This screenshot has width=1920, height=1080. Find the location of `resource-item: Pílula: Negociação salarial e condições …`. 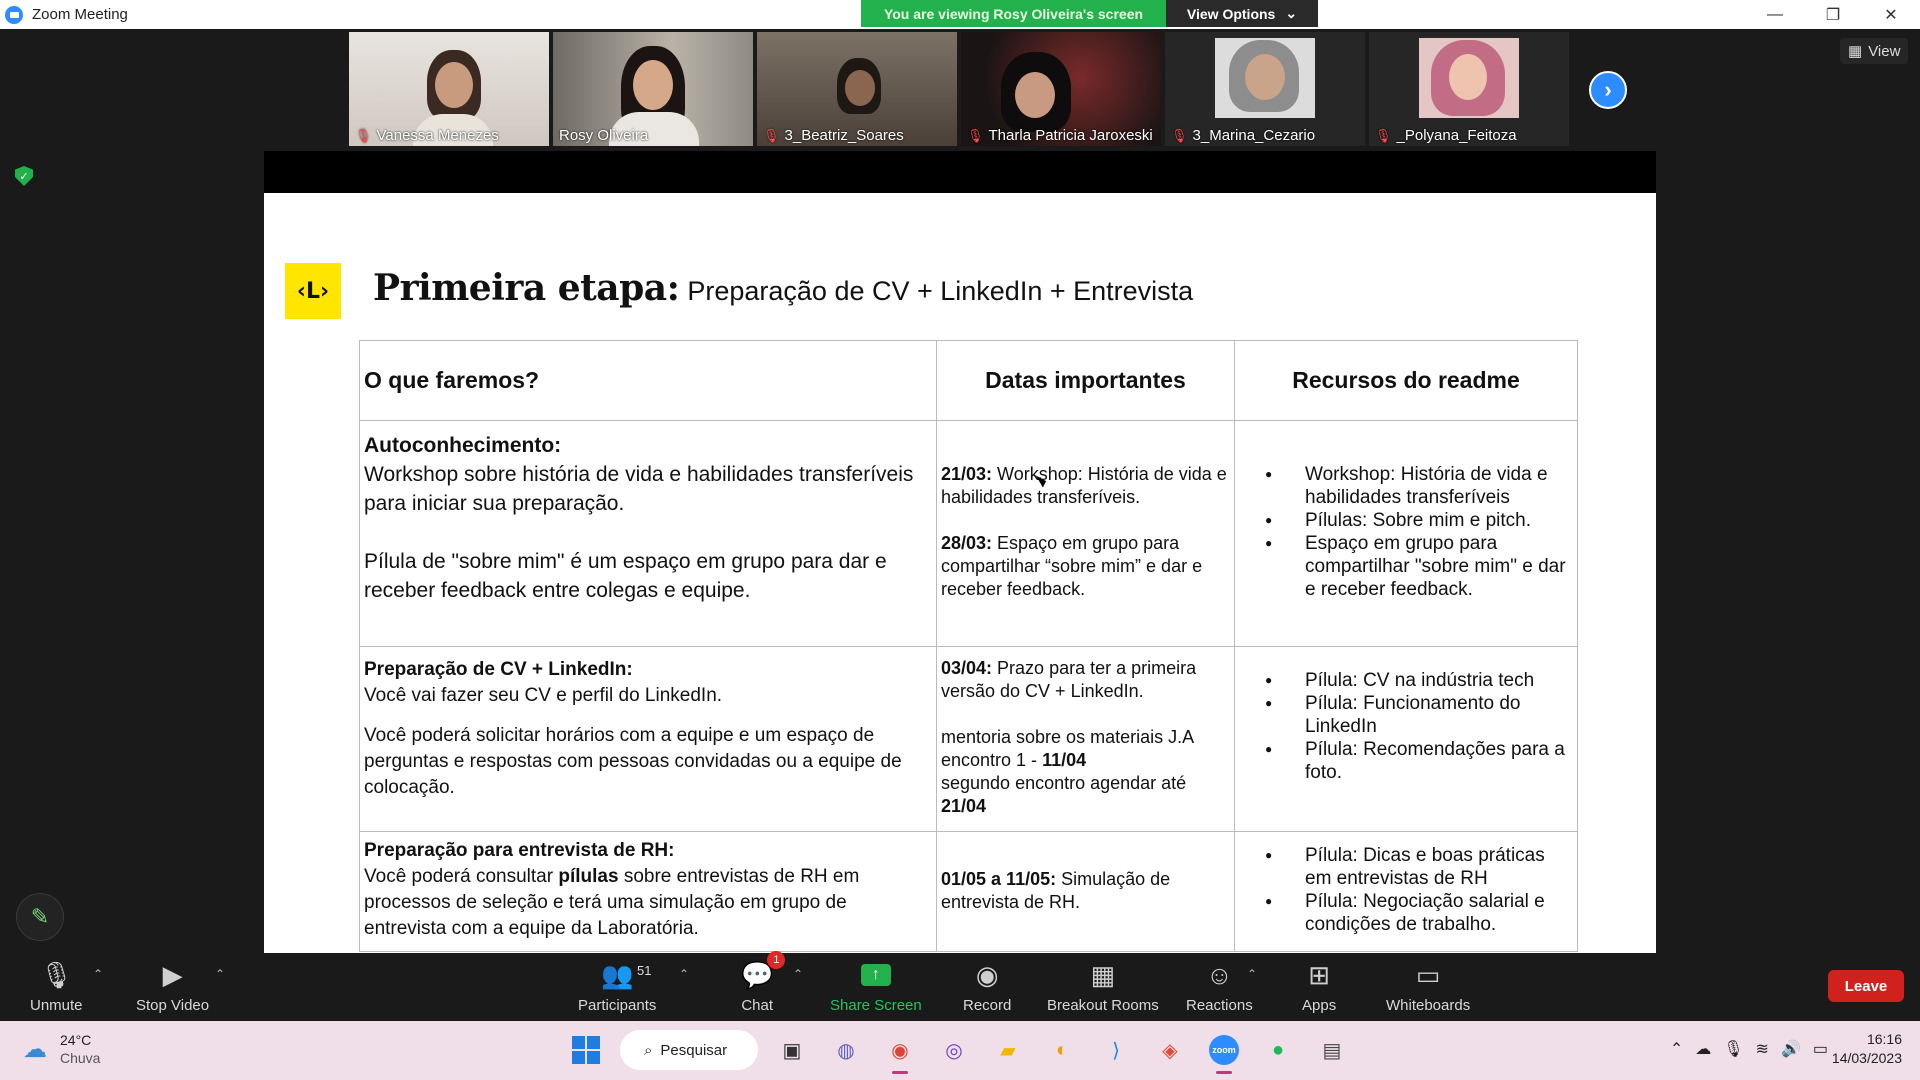

resource-item: Pílula: Negociação salarial e condições … is located at coordinates (1414, 913).